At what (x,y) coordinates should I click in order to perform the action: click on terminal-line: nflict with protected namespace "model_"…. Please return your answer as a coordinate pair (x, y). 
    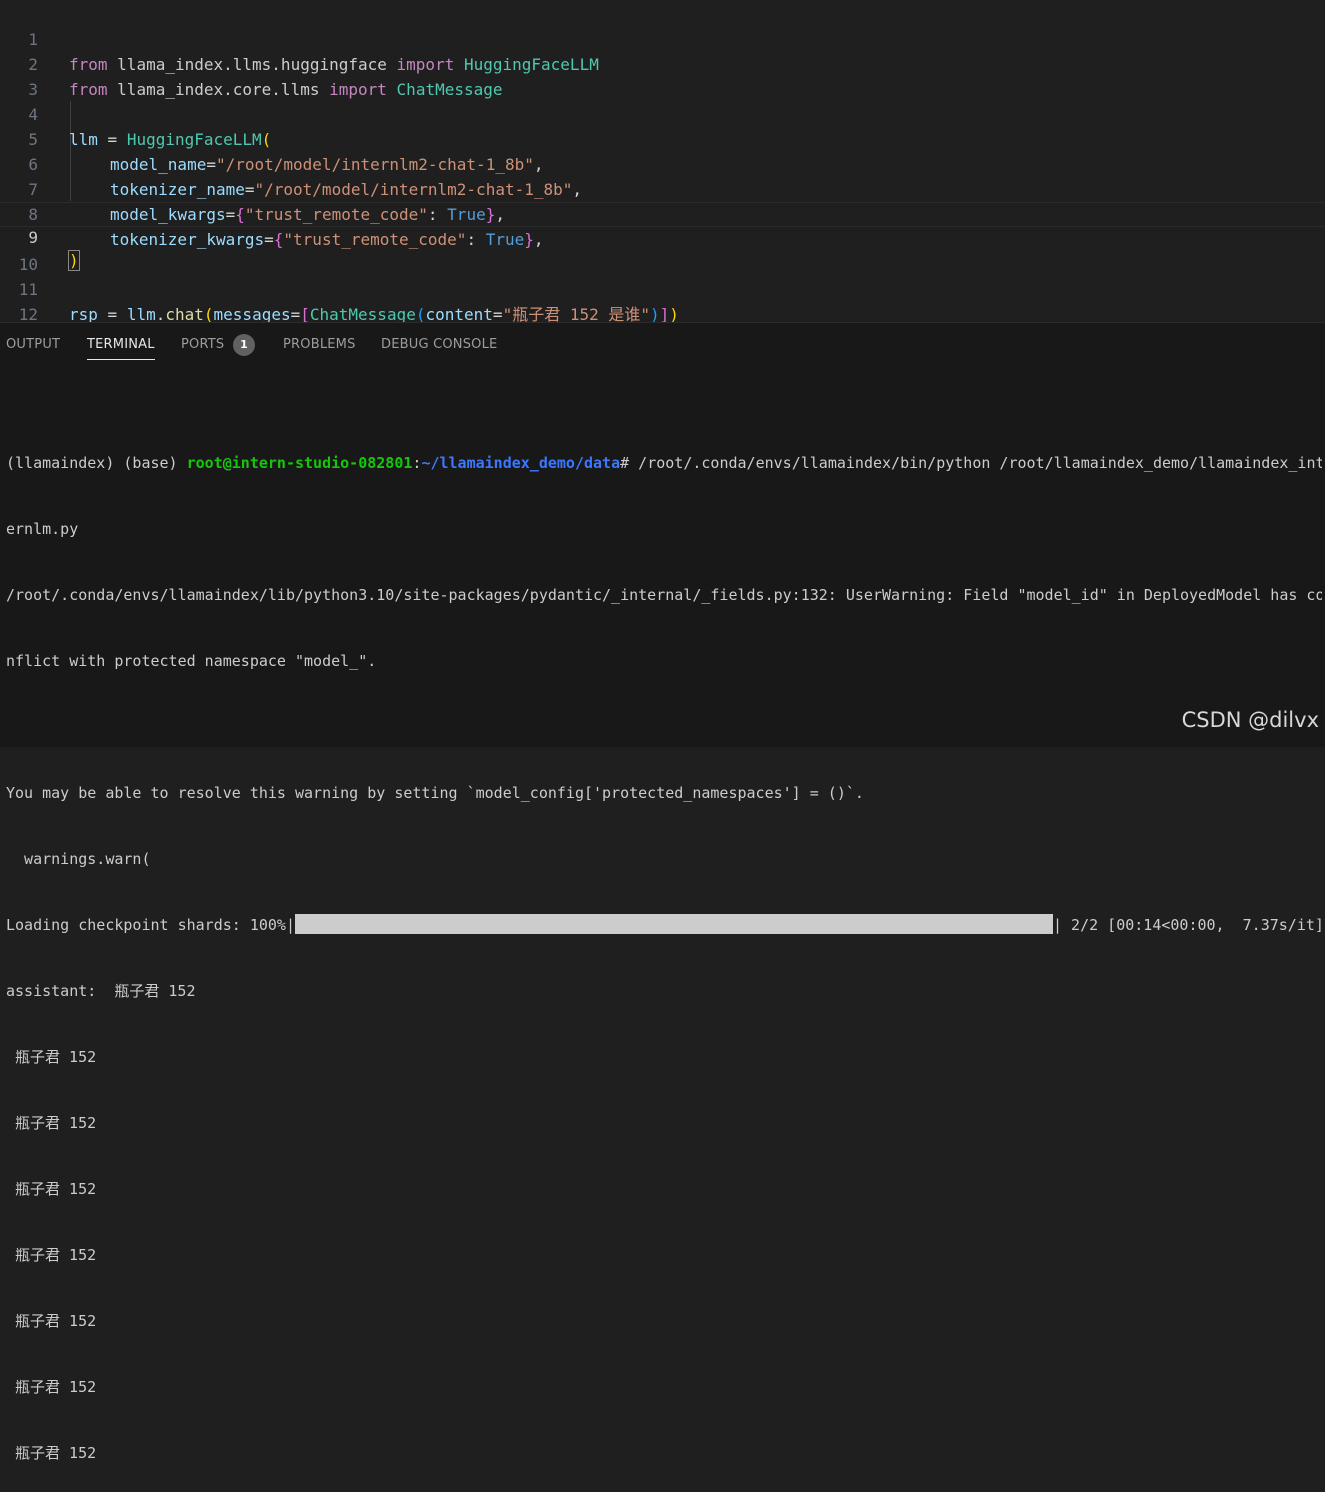
    Looking at the image, I should click on (191, 661).